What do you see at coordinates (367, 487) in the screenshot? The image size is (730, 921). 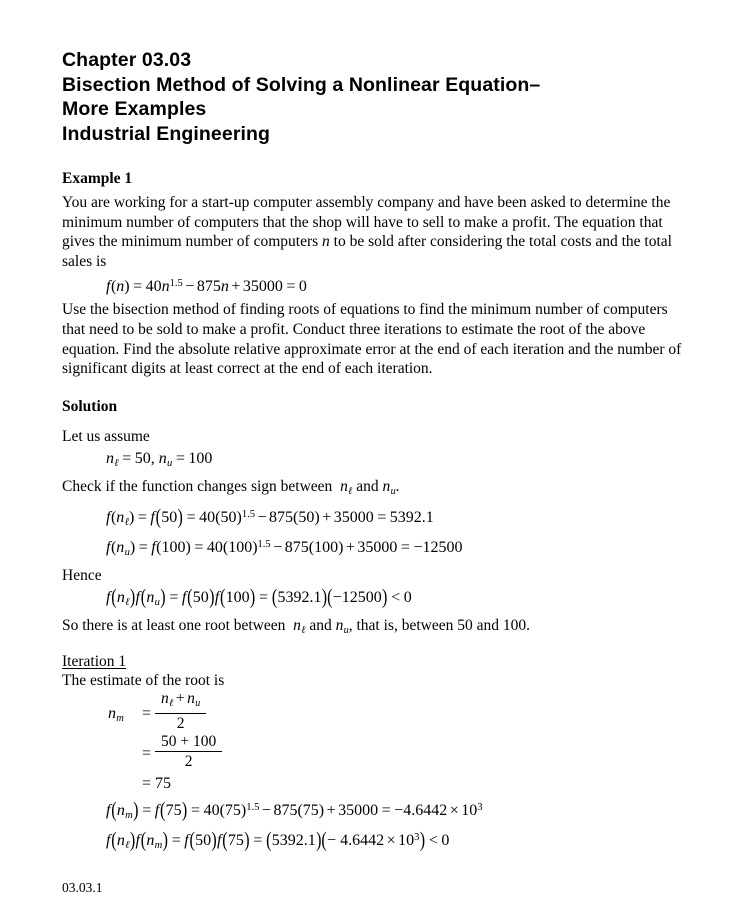 I see `check-sign-and: and` at bounding box center [367, 487].